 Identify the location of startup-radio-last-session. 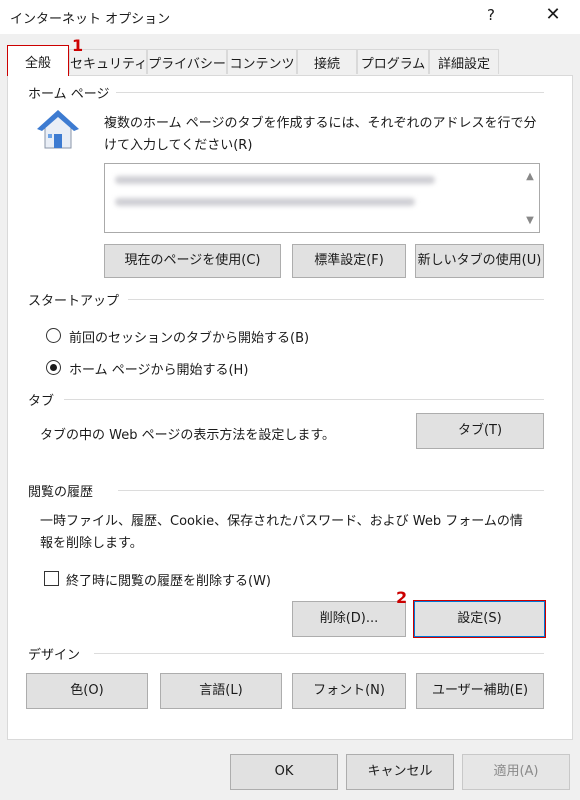
(53, 335).